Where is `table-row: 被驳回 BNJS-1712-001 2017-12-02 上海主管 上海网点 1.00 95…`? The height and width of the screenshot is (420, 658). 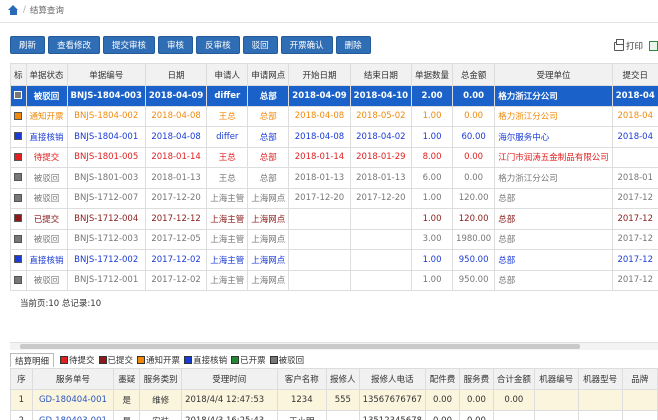 table-row: 被驳回 BNJS-1712-001 2017-12-02 上海主管 上海网点 1.00 95… is located at coordinates (334, 280).